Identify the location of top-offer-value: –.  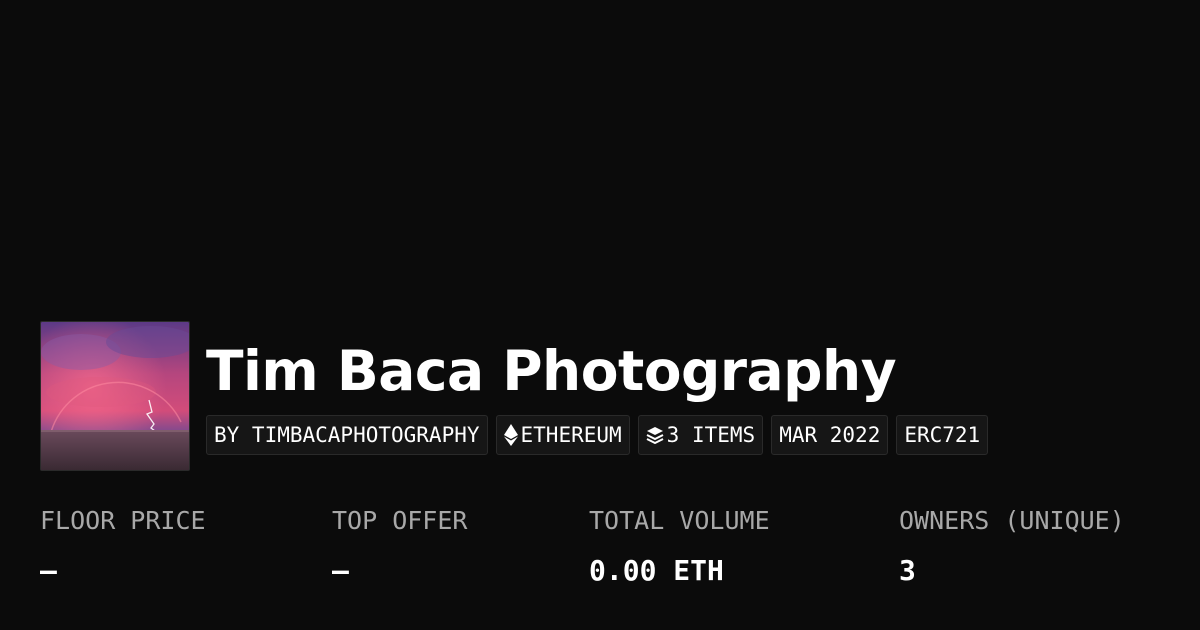
(340, 570).